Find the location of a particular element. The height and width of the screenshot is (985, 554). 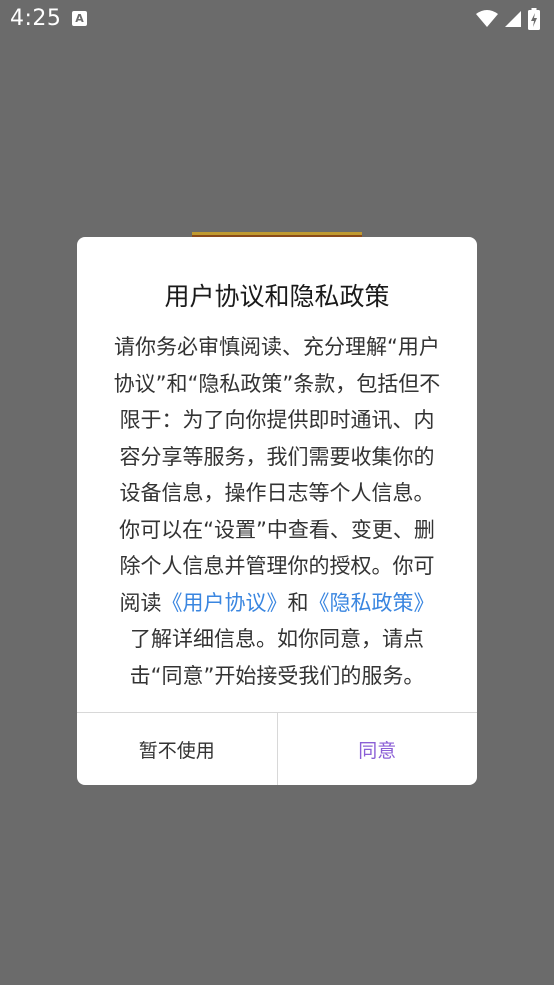

body-line: 限于：为了向你提供即时通讯、内 is located at coordinates (277, 420).